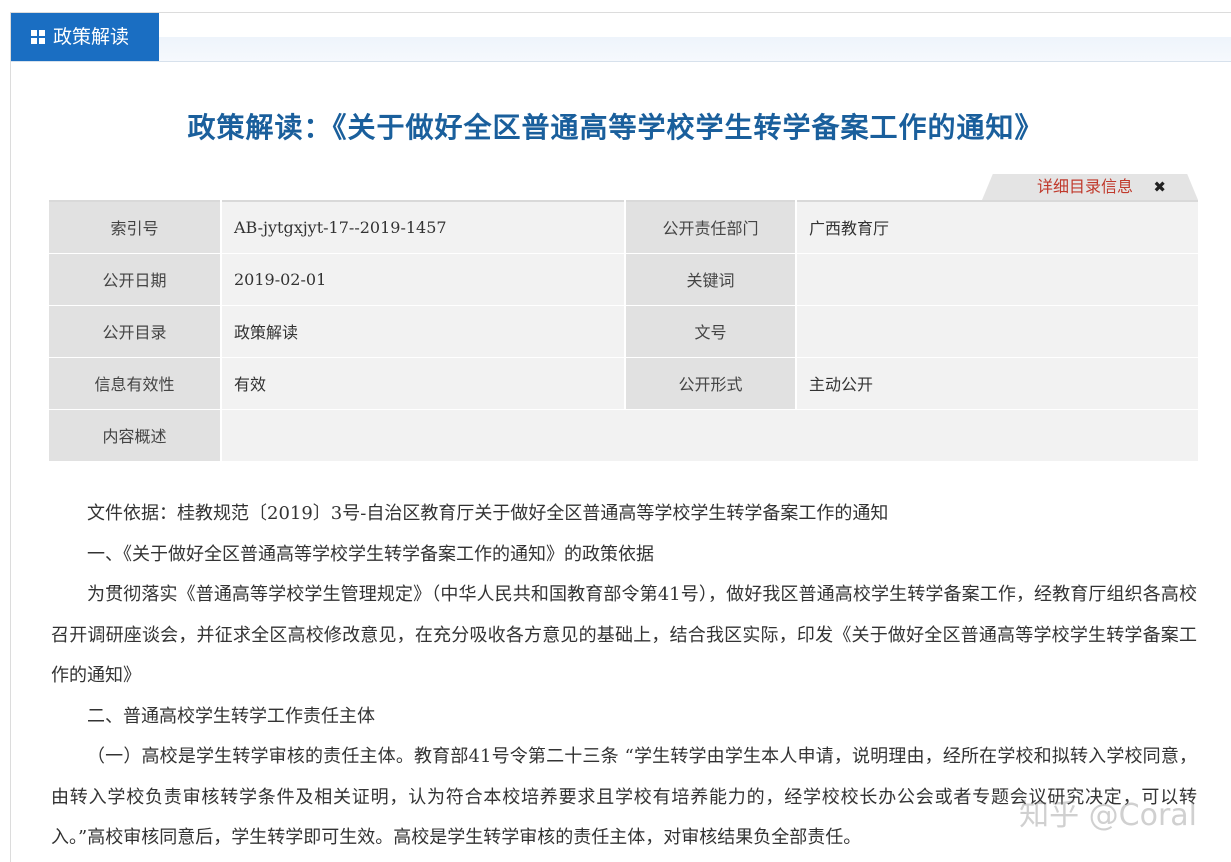 The height and width of the screenshot is (862, 1231). What do you see at coordinates (422, 279) in the screenshot?
I see `meta-value: 2019-02-01` at bounding box center [422, 279].